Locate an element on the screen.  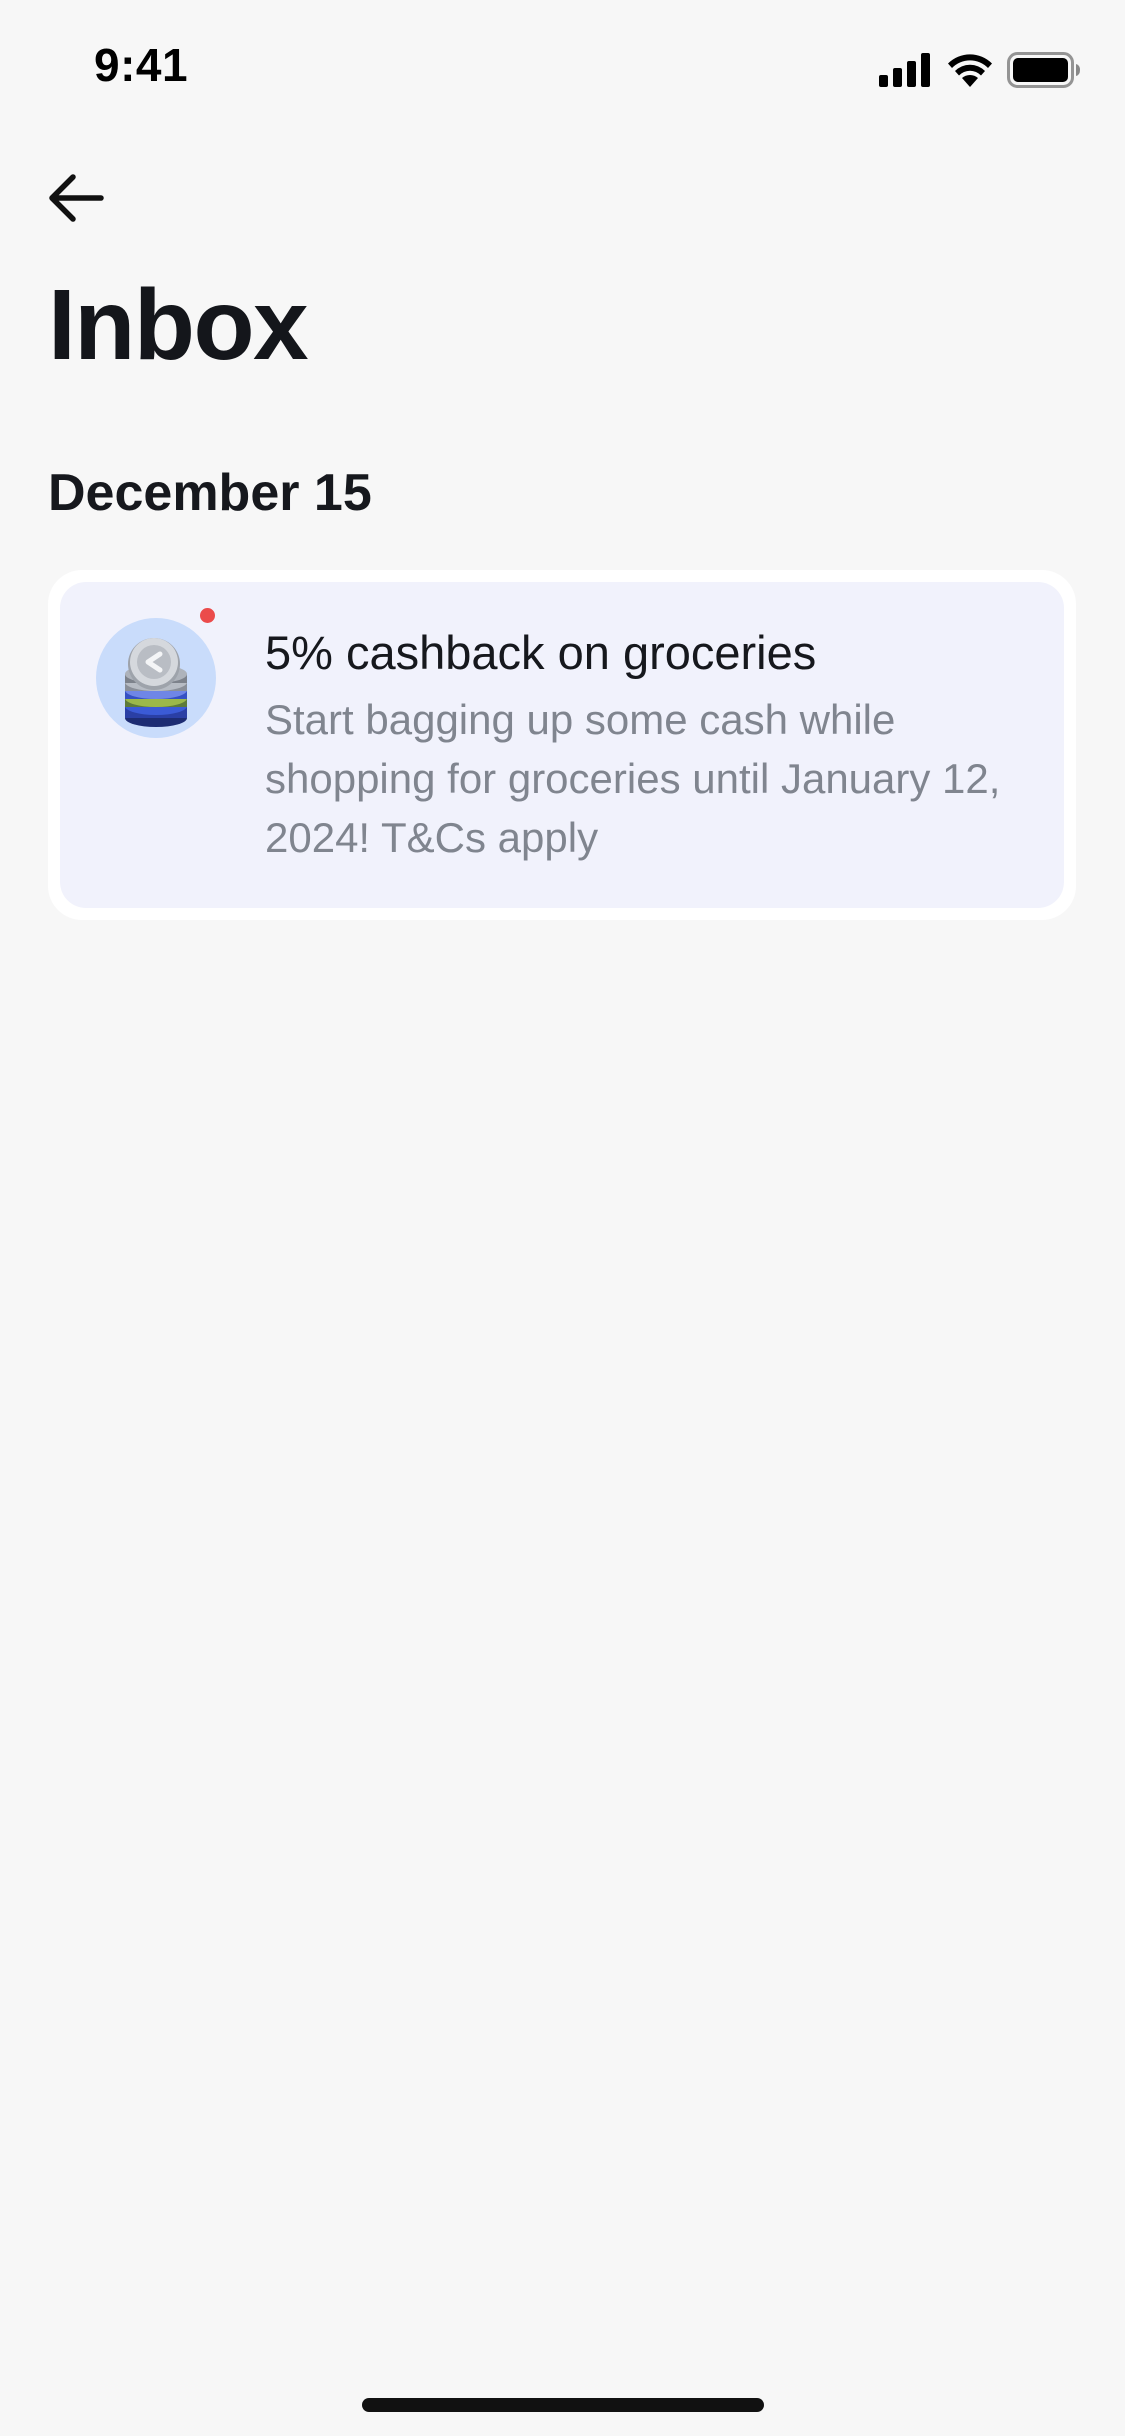
status-icons is located at coordinates (980, 70).